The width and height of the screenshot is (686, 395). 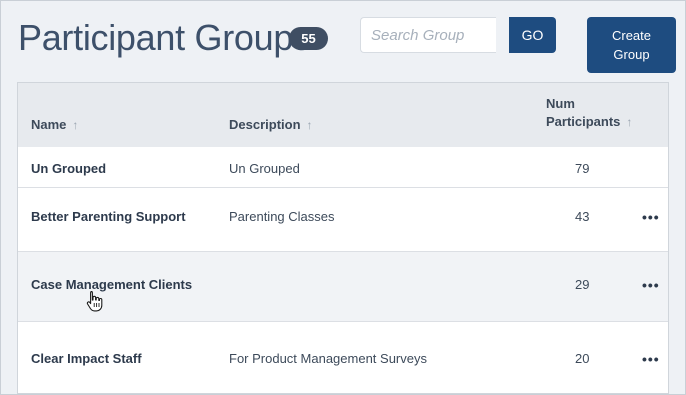 I want to click on group-count-badge: 55, so click(x=308, y=38).